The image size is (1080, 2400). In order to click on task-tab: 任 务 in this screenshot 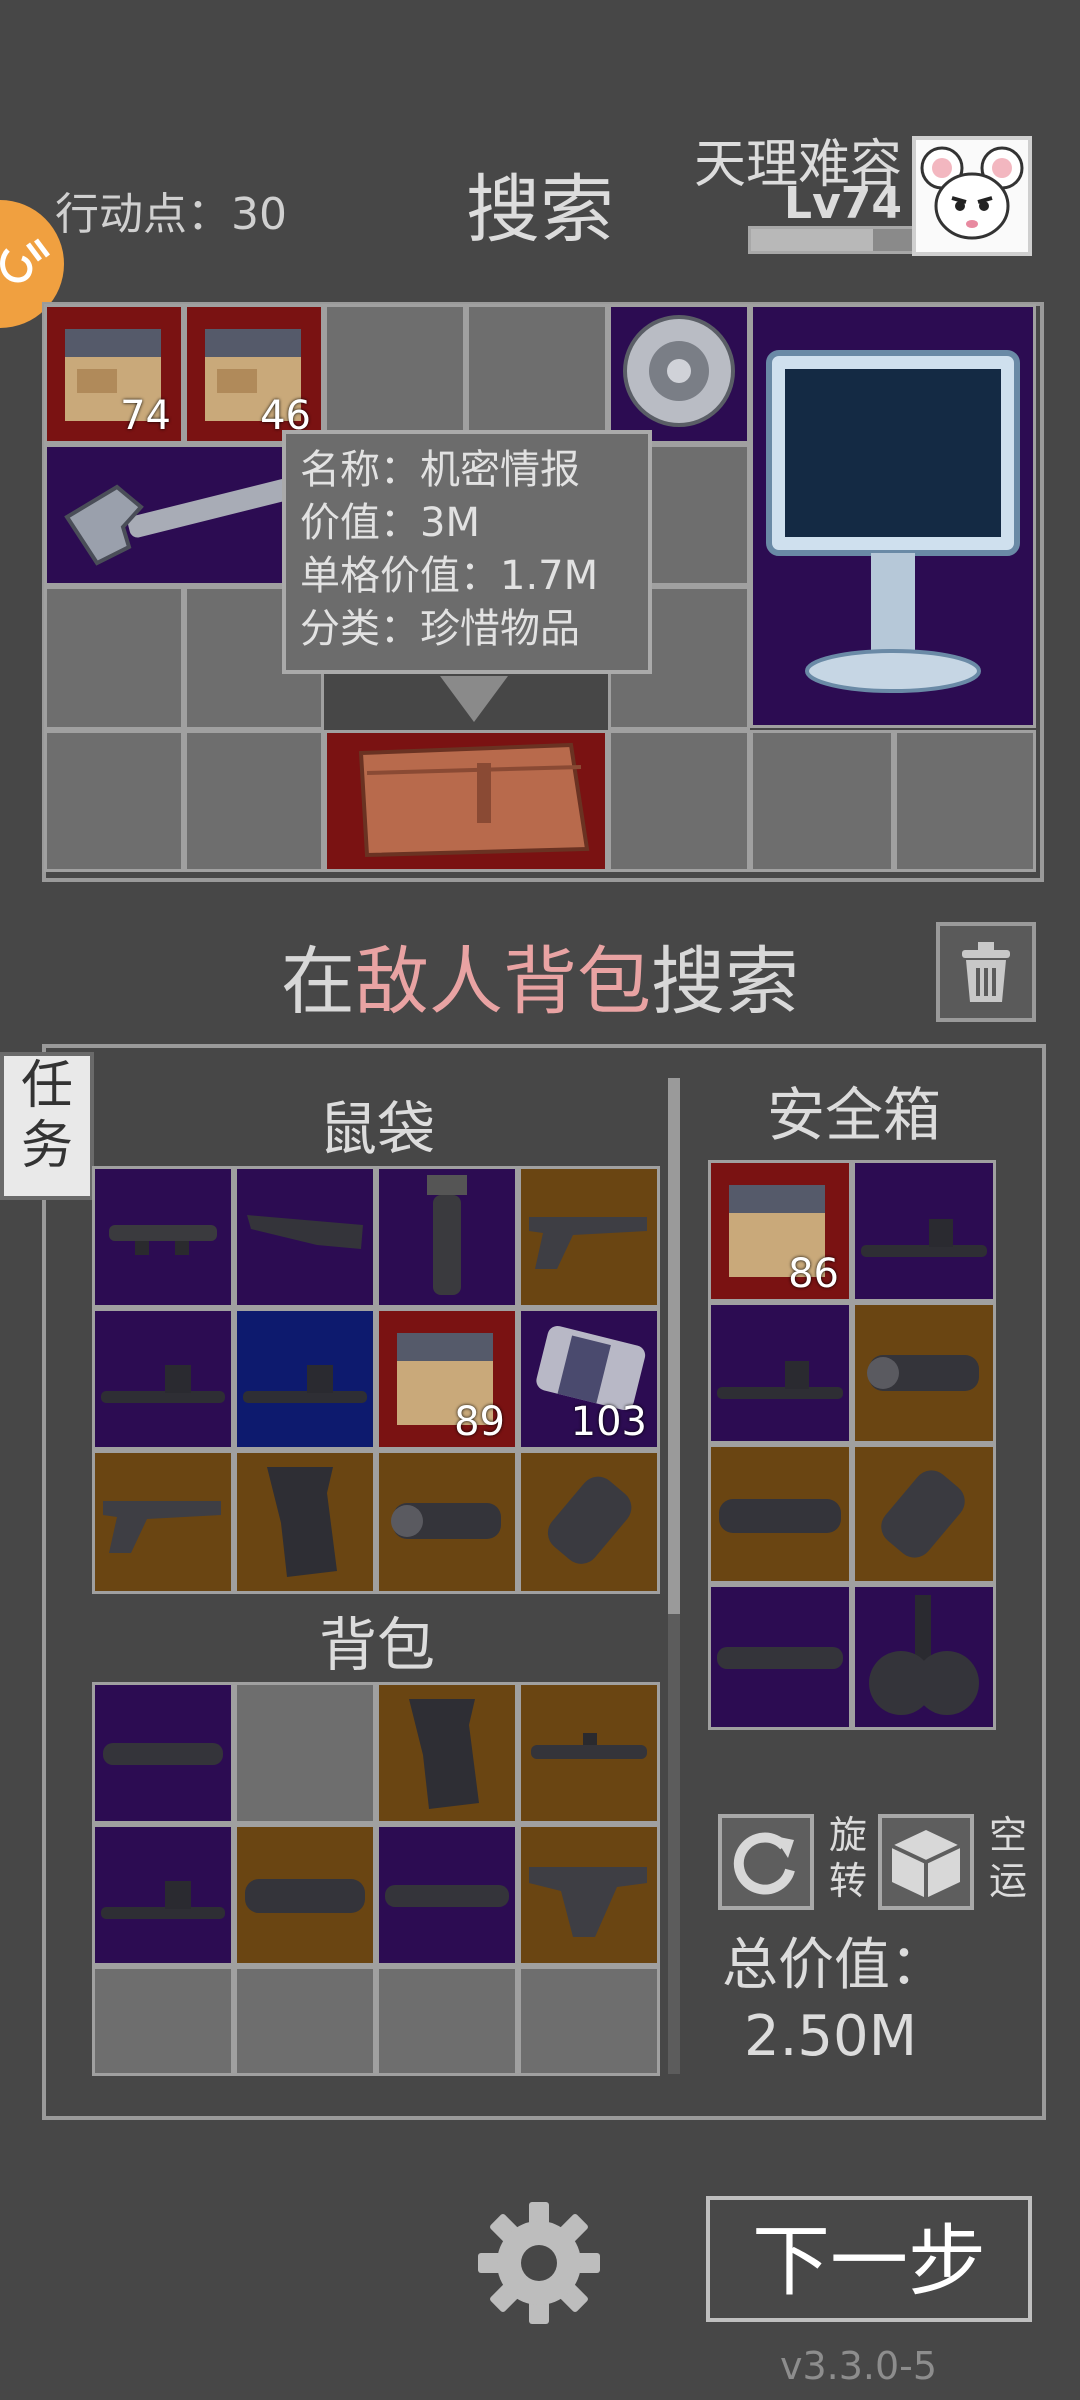, I will do `click(47, 1126)`.